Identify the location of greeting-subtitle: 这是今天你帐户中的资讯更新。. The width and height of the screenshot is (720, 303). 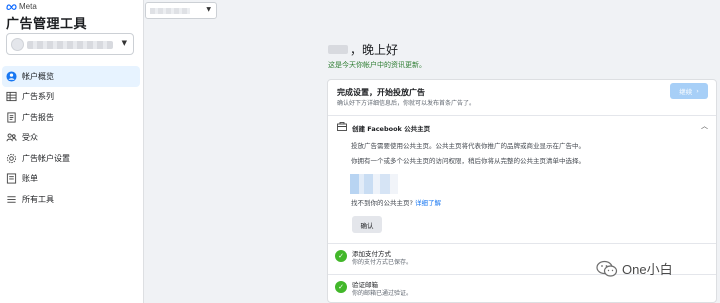
(377, 65).